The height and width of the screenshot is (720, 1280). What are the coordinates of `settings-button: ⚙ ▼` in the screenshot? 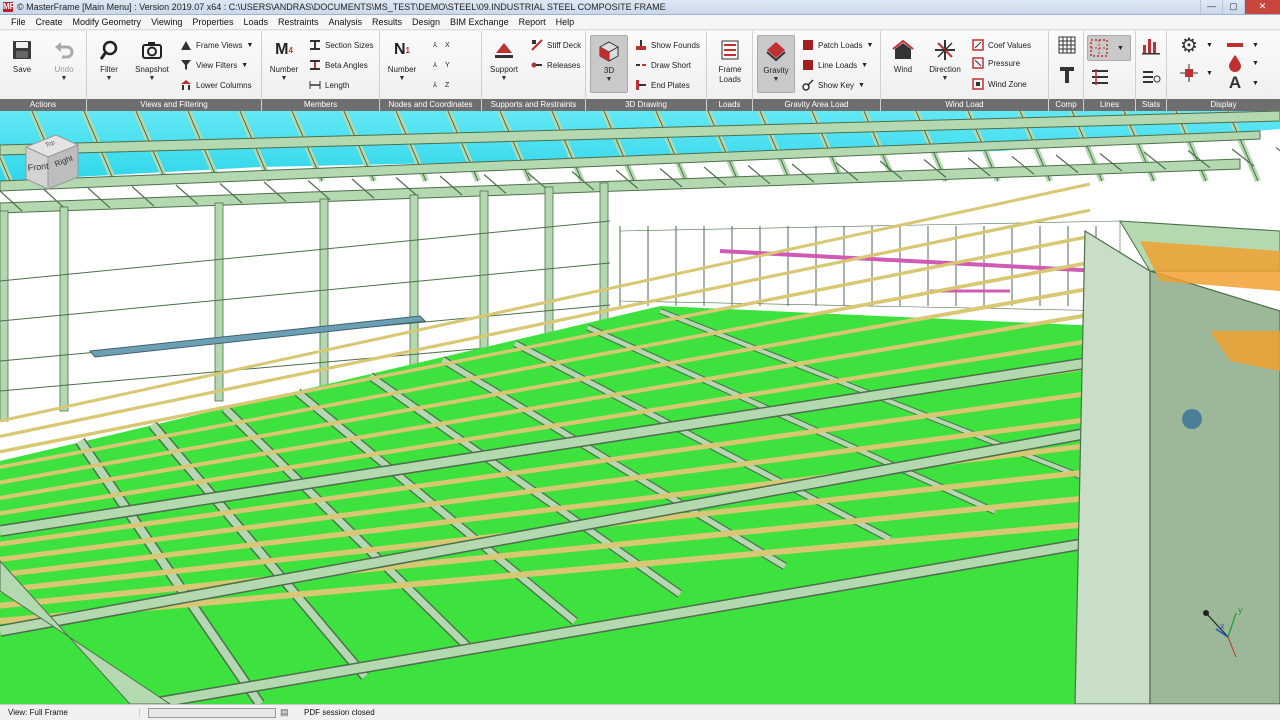 It's located at (1196, 46).